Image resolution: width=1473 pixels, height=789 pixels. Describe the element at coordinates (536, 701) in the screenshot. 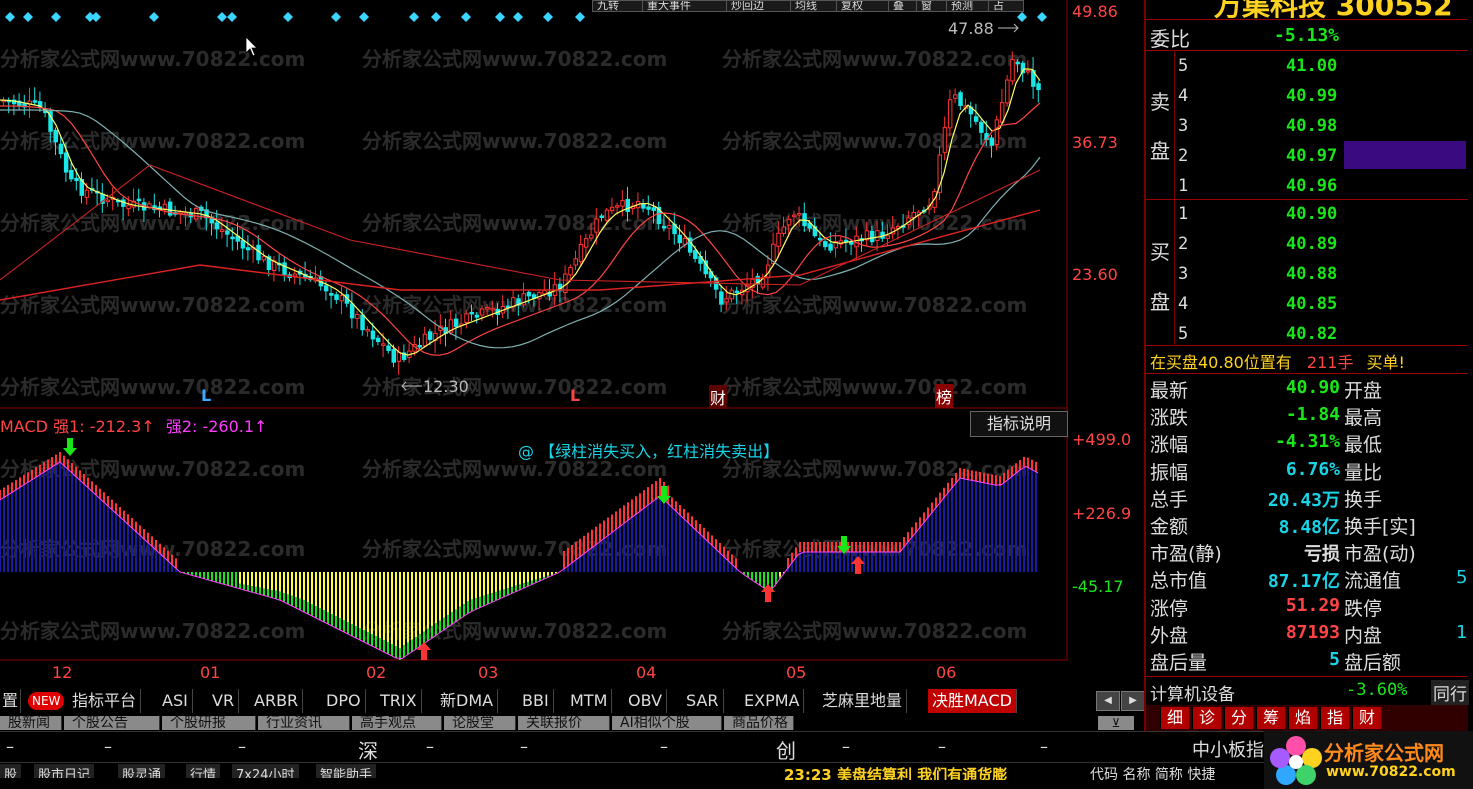

I see `indicator-tab-7: BBI` at that location.